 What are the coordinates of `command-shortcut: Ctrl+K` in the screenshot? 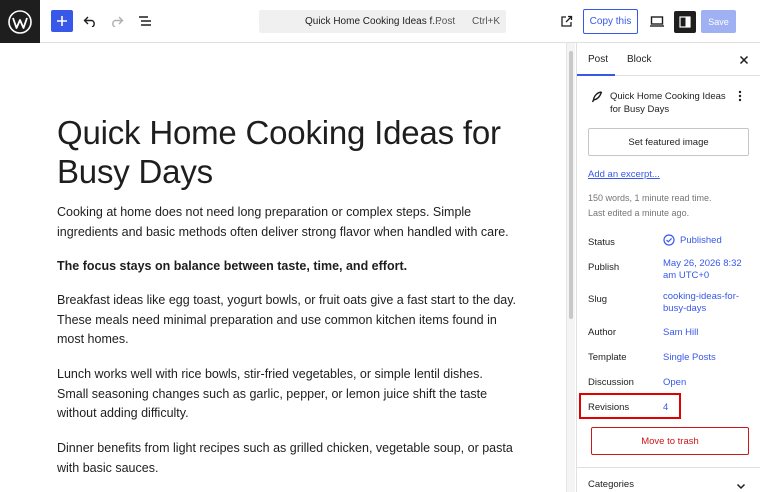 It's located at (486, 21).